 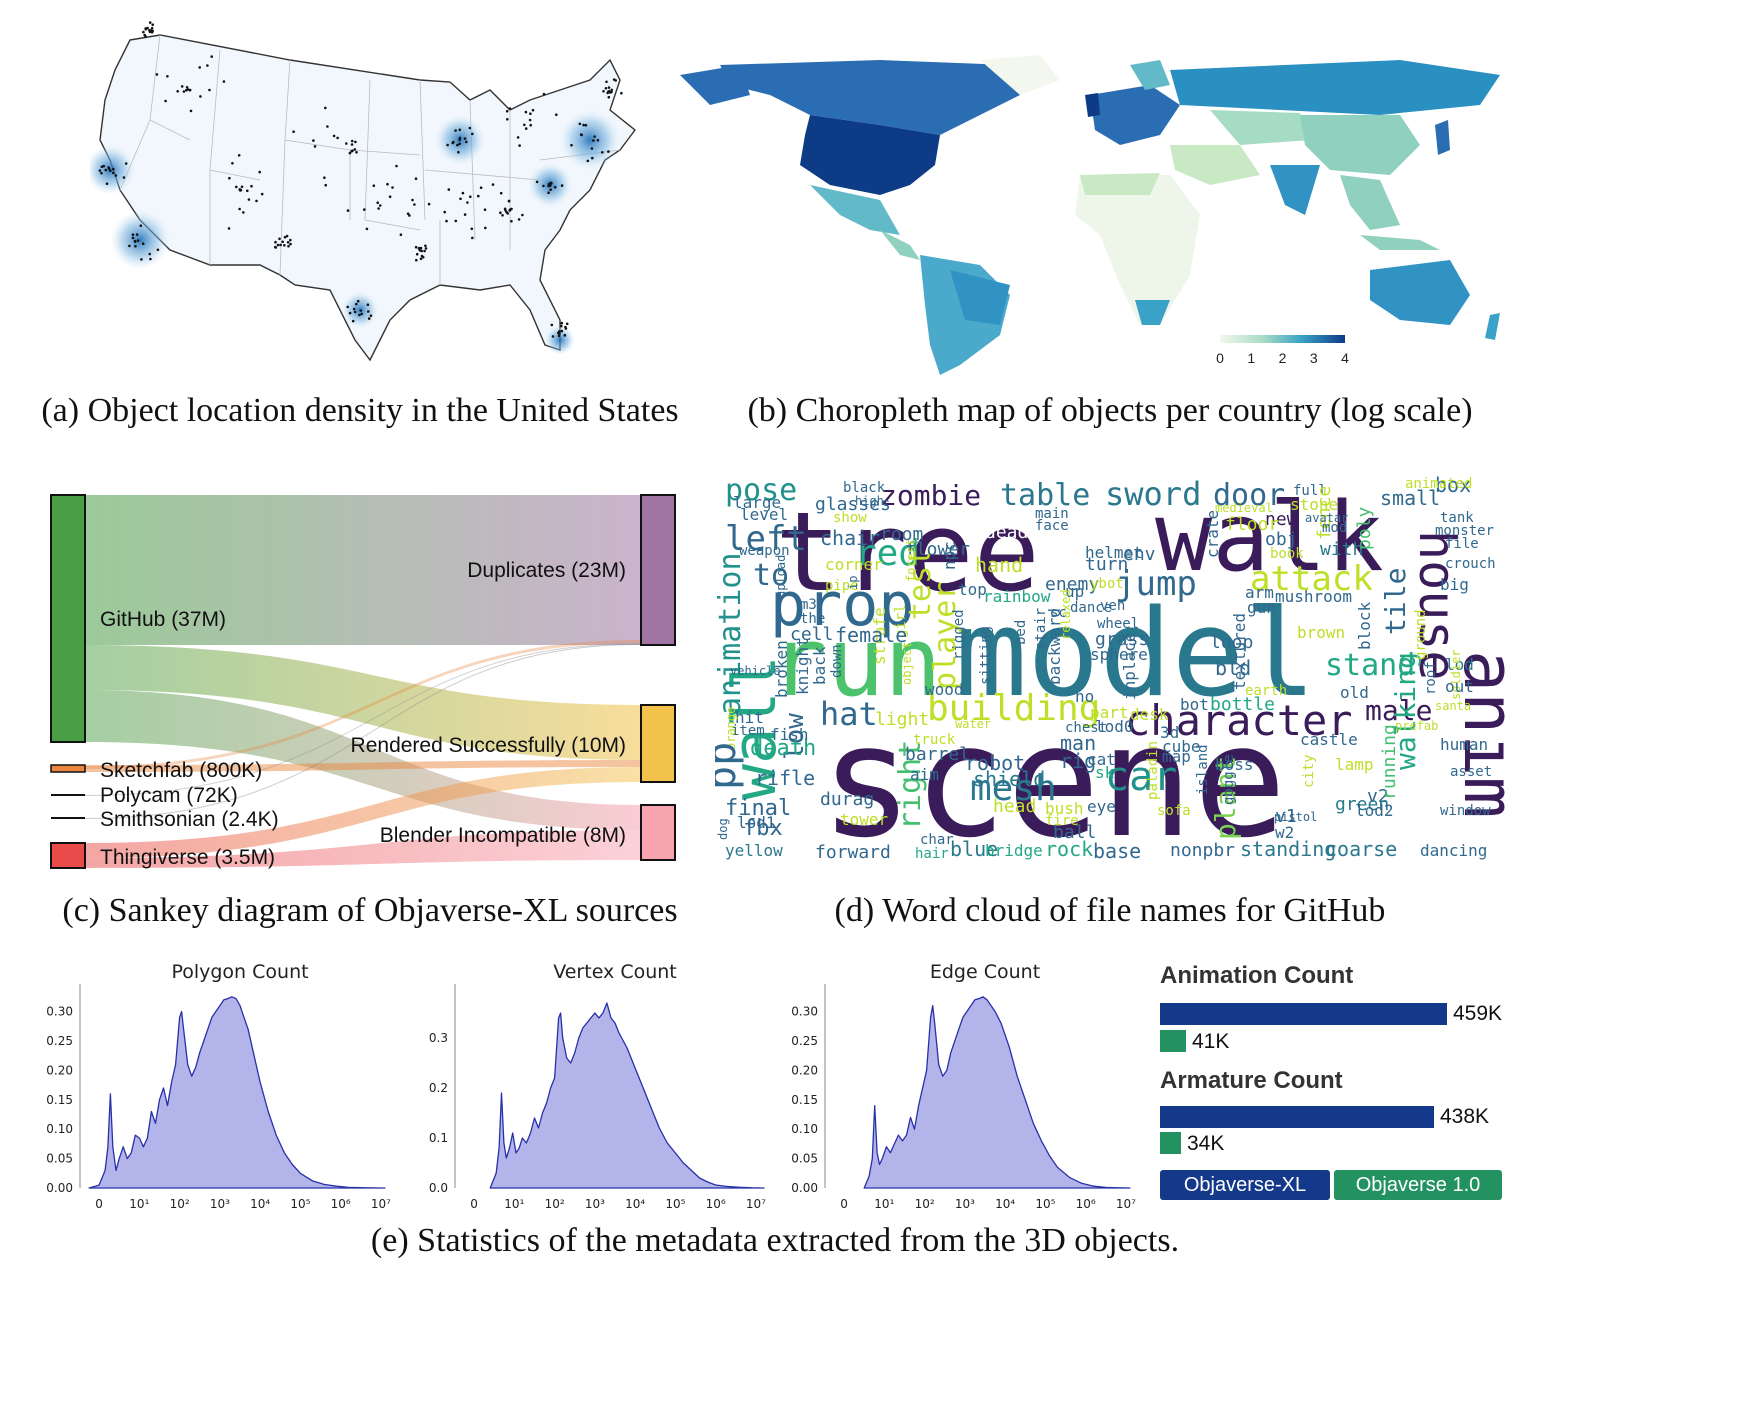 What do you see at coordinates (438, 1188) in the screenshot?
I see `y-tick: 0.0` at bounding box center [438, 1188].